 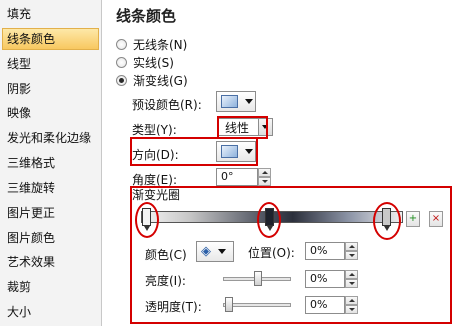 I want to click on color-label: 颜色(C), so click(x=166, y=255).